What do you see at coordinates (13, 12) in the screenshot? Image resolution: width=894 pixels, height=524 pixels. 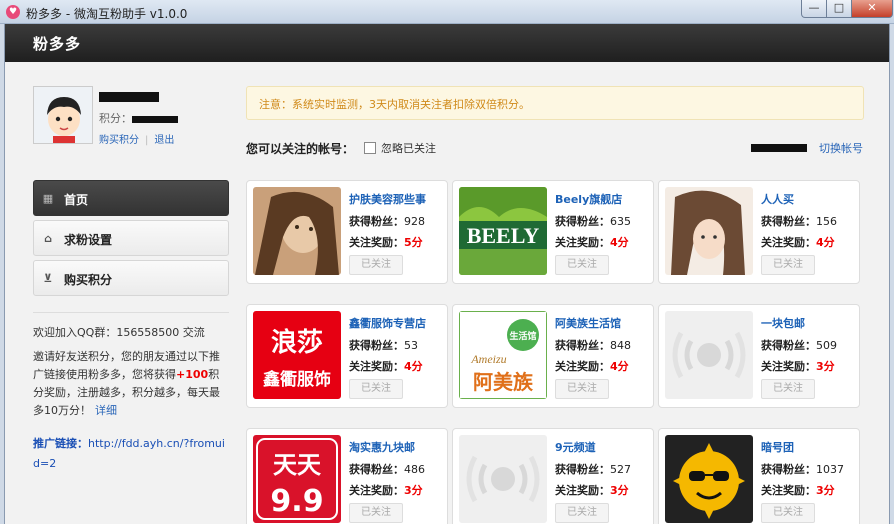 I see `app-heart-icon: ♥` at bounding box center [13, 12].